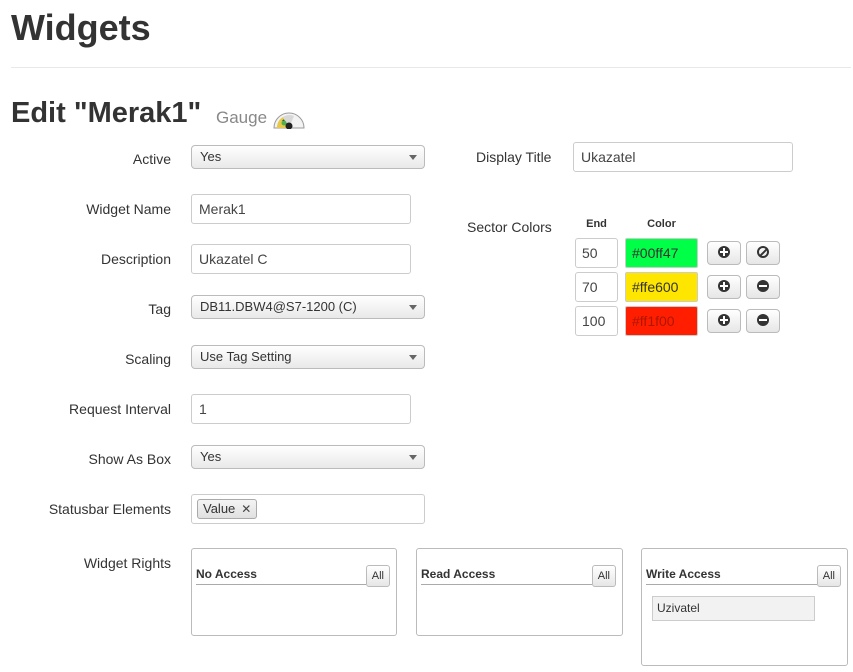 This screenshot has width=853, height=672. I want to click on read-access-all-button: All, so click(603, 576).